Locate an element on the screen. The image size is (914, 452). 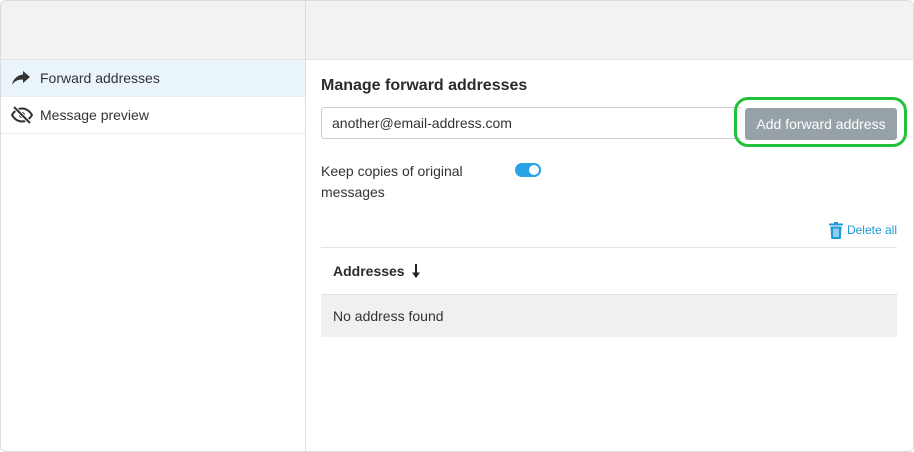
add-forward-address-button: Add forward address is located at coordinates (821, 124).